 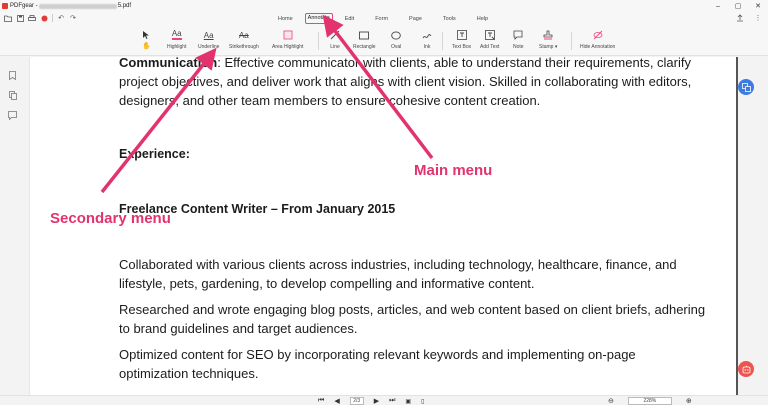 What do you see at coordinates (209, 47) in the screenshot?
I see `tool-underline-label: Underline` at bounding box center [209, 47].